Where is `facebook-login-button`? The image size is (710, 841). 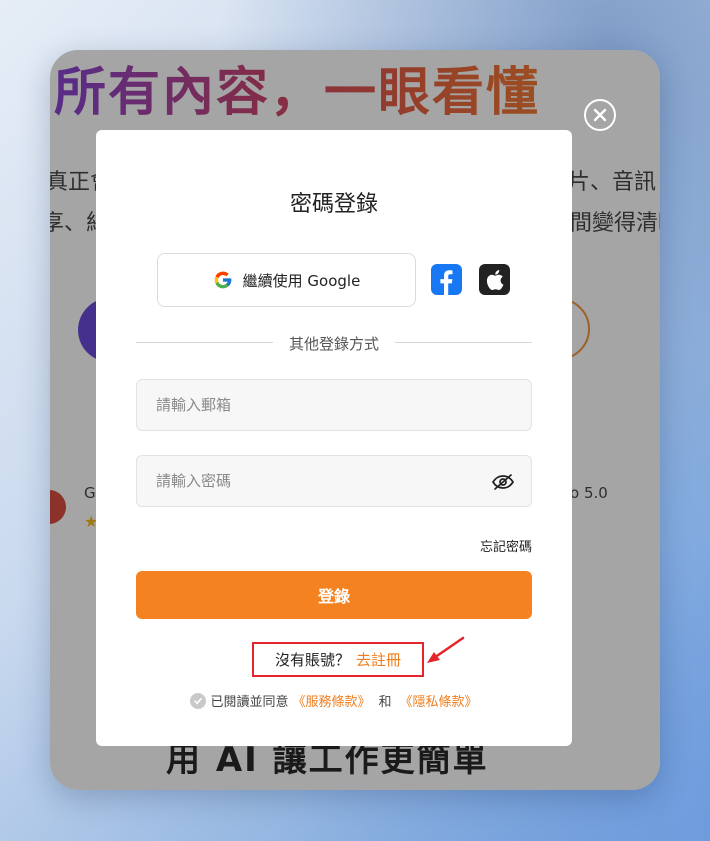 facebook-login-button is located at coordinates (446, 279).